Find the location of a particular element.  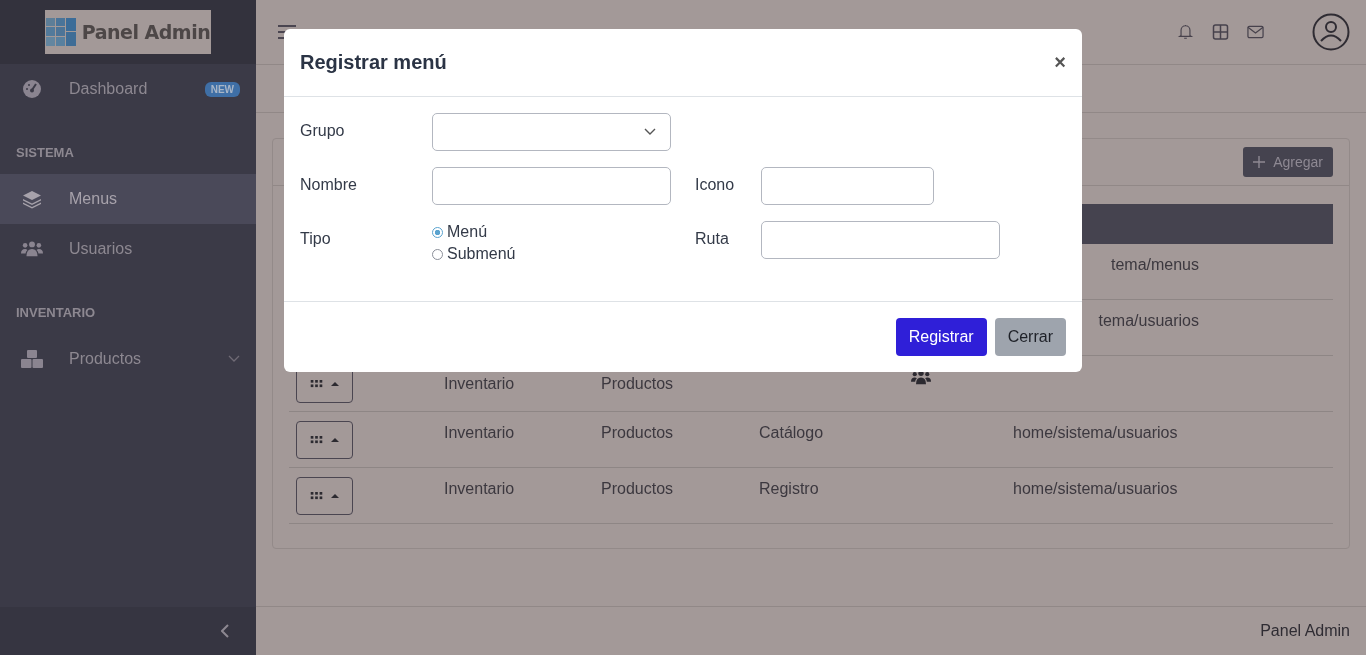

field-label: Nombre is located at coordinates (329, 184).